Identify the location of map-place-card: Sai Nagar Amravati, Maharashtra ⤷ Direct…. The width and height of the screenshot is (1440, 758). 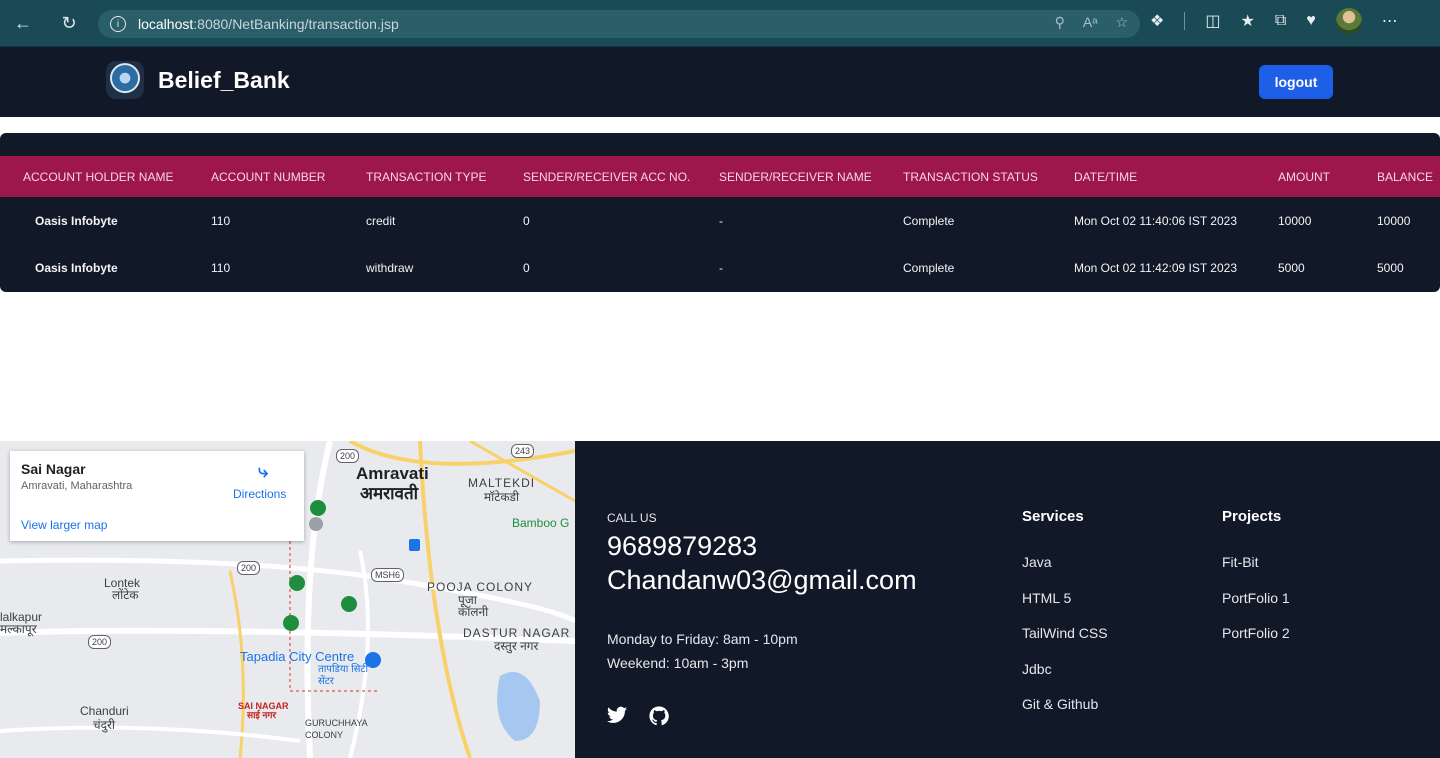
(157, 496).